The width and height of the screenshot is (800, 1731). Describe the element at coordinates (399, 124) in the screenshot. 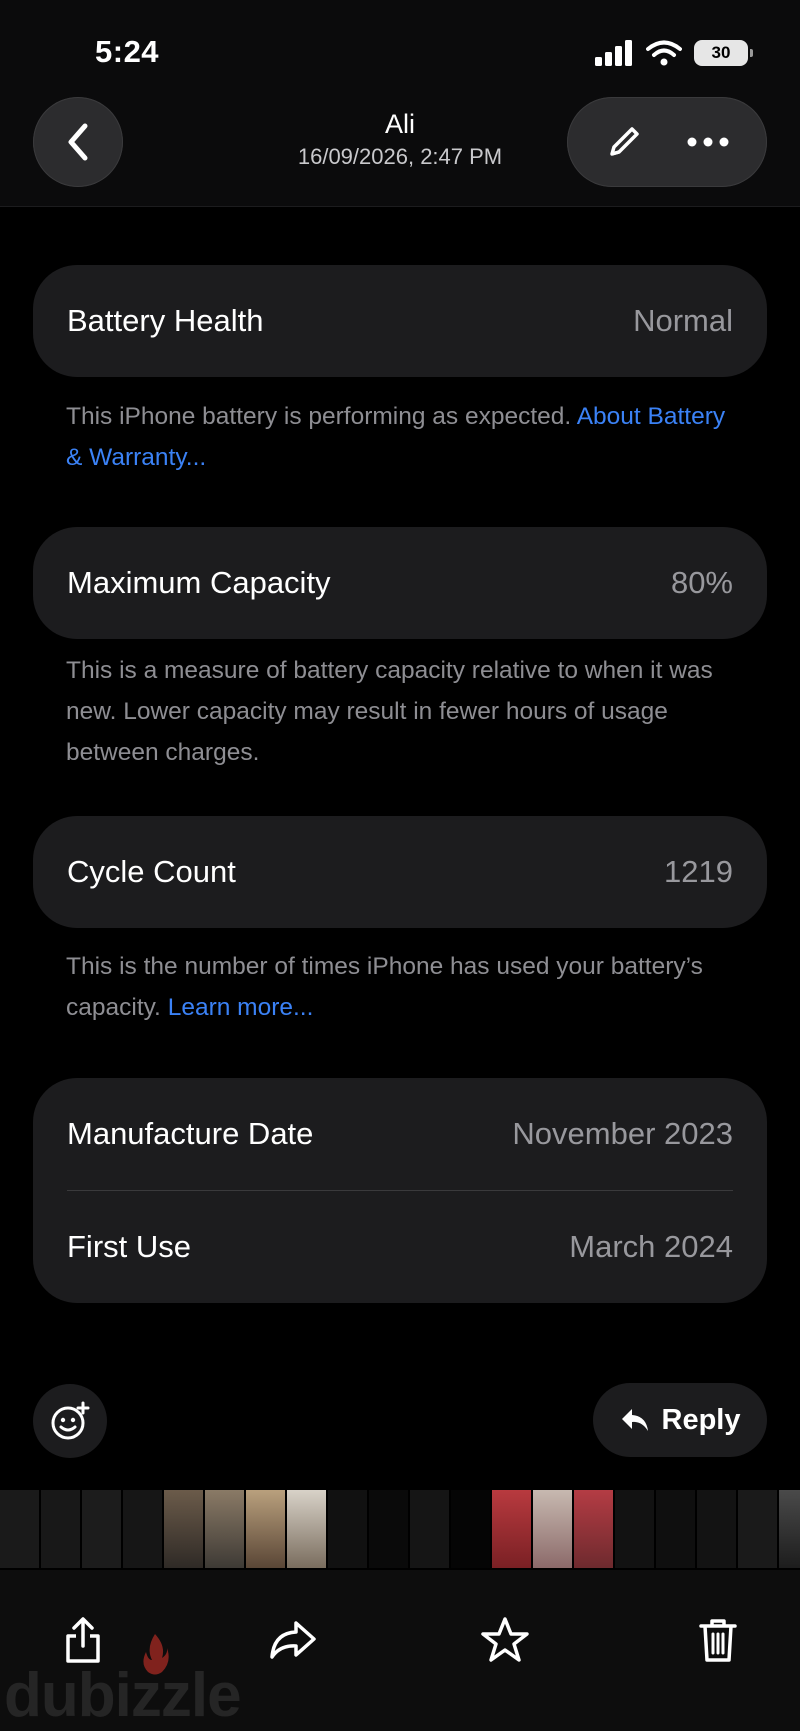

I see `sender-name: Ali` at that location.